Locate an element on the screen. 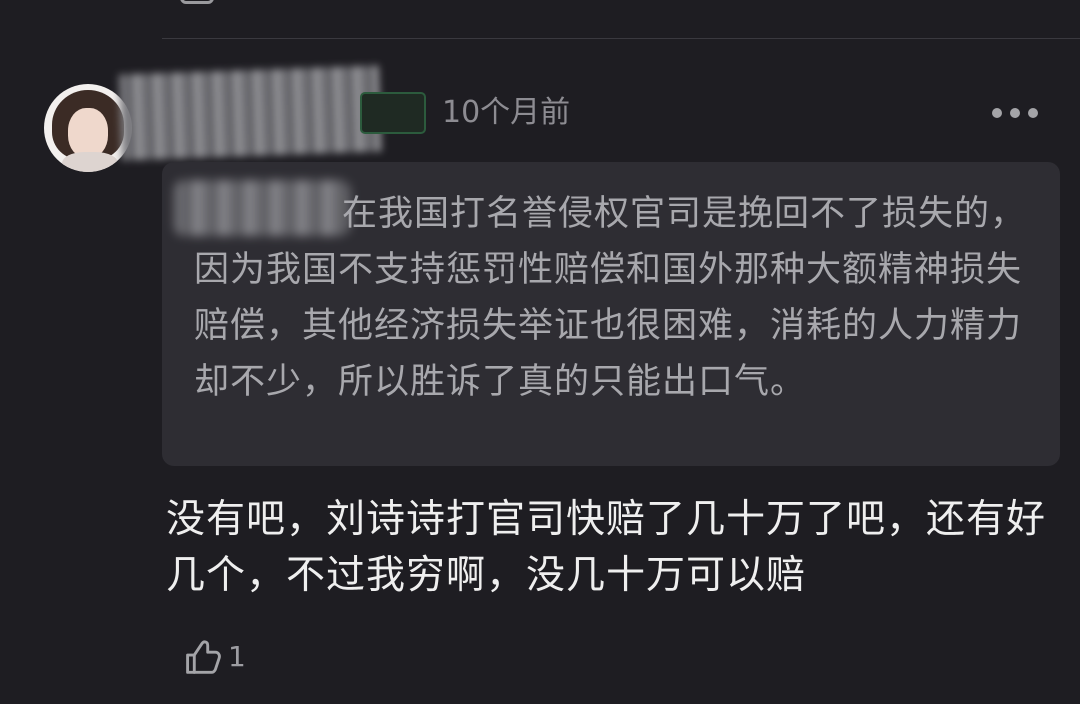  box-icon is located at coordinates (197, 2).